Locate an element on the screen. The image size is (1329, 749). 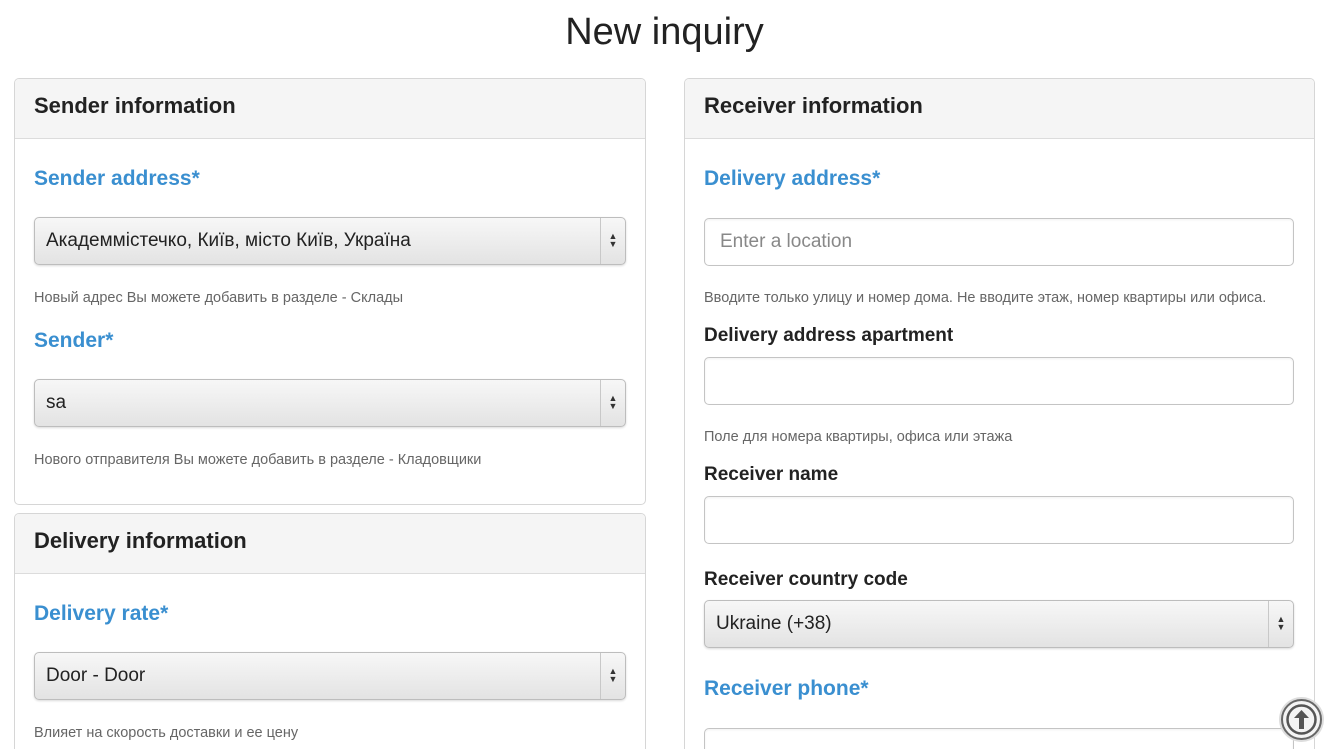
sender-select: sa ▲ ▼ is located at coordinates (330, 403).